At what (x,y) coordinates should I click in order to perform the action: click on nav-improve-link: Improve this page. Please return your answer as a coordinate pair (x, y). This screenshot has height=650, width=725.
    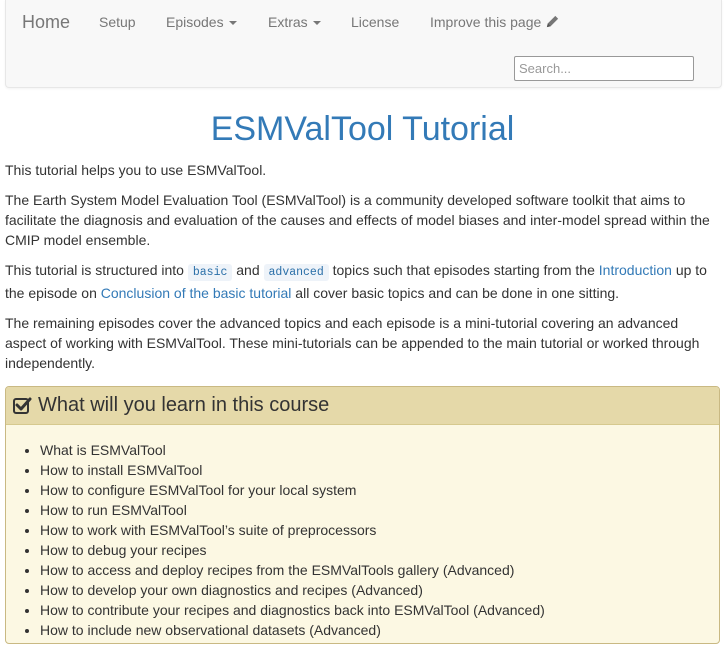
    Looking at the image, I should click on (495, 22).